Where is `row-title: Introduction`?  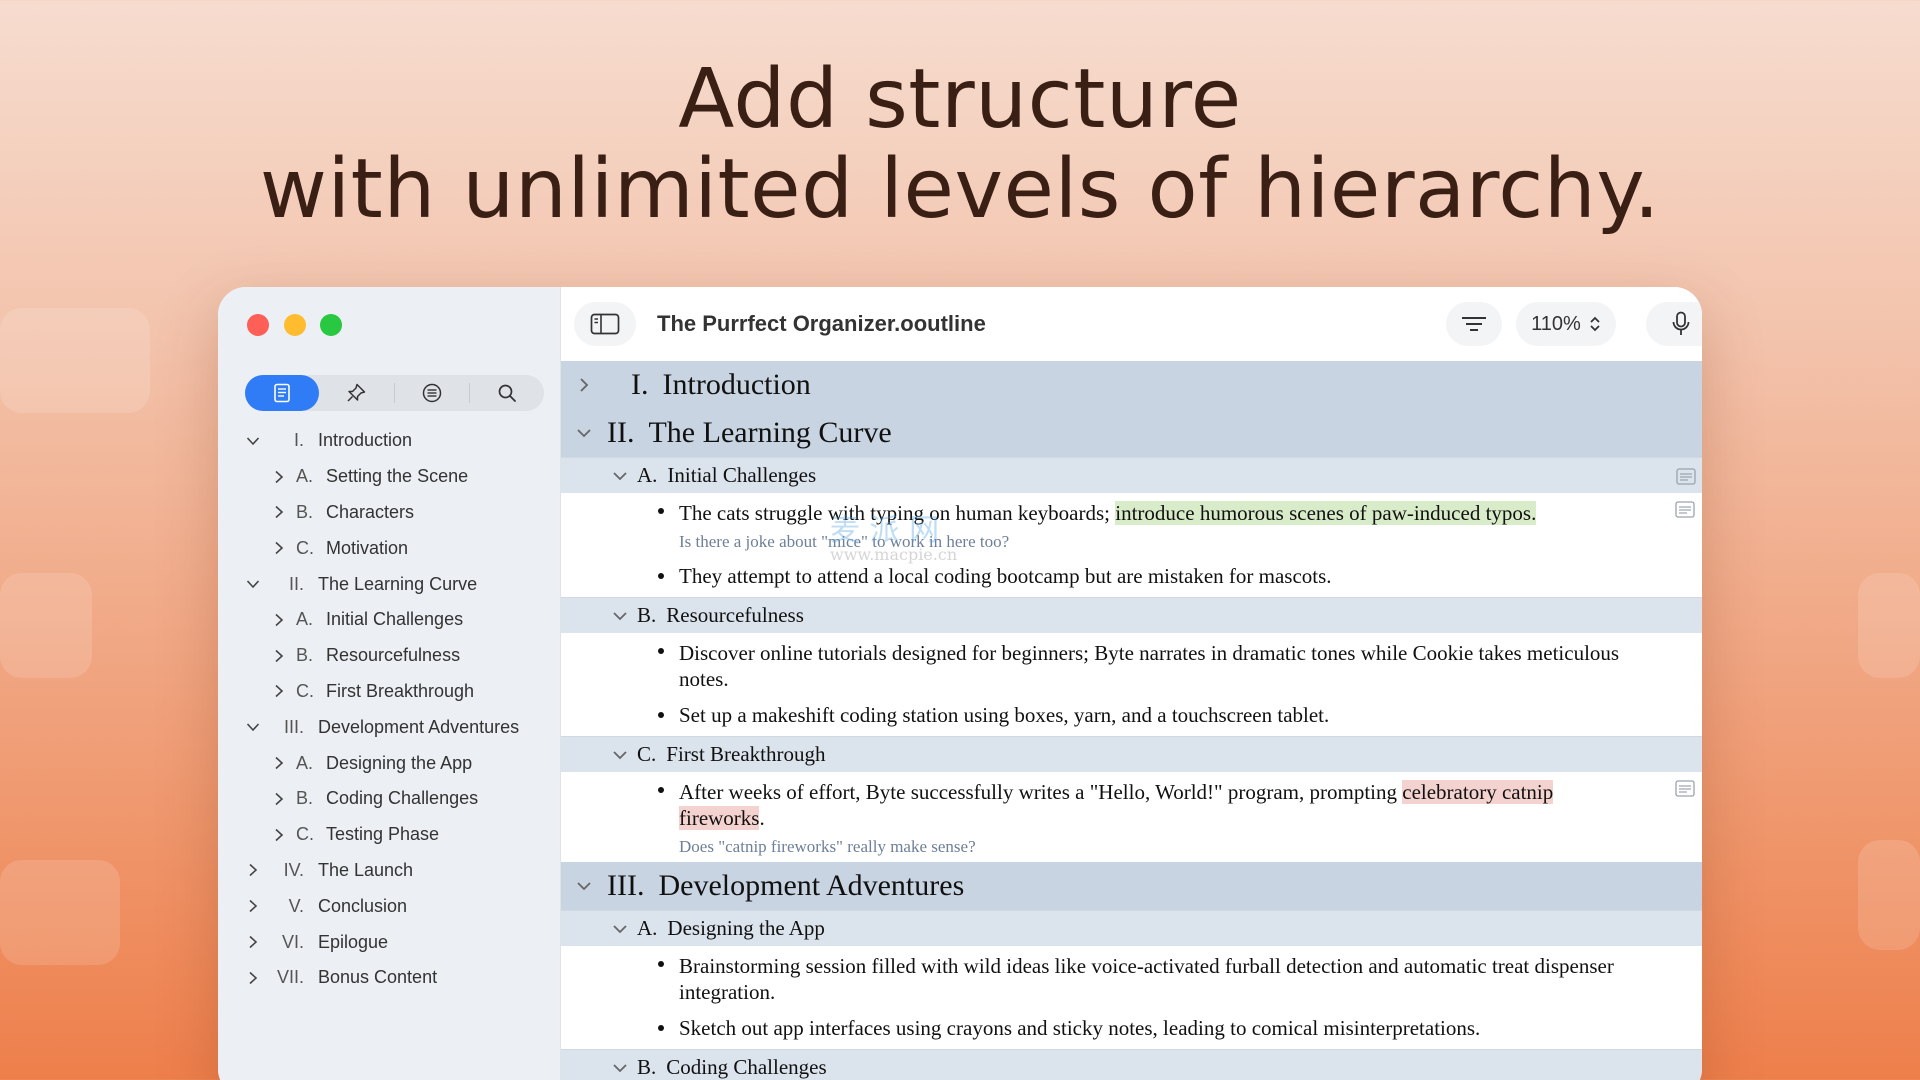 row-title: Introduction is located at coordinates (737, 385).